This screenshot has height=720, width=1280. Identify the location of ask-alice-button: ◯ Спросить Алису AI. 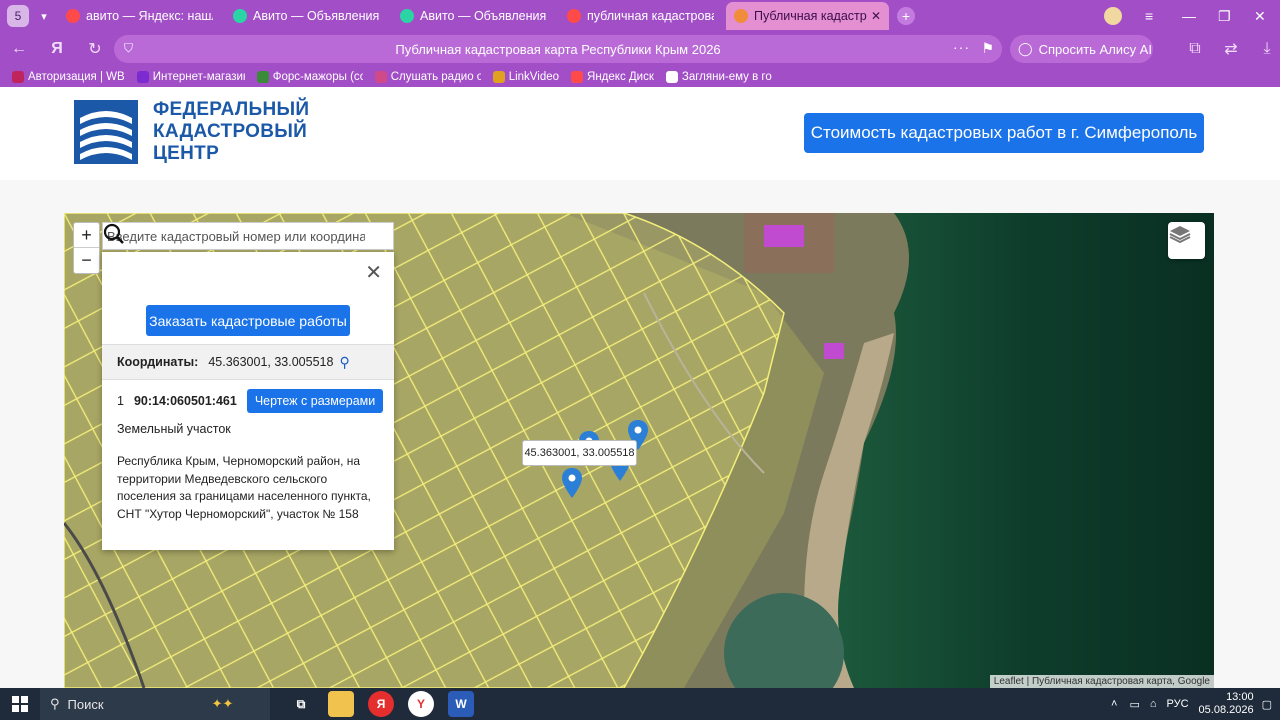
(1081, 49).